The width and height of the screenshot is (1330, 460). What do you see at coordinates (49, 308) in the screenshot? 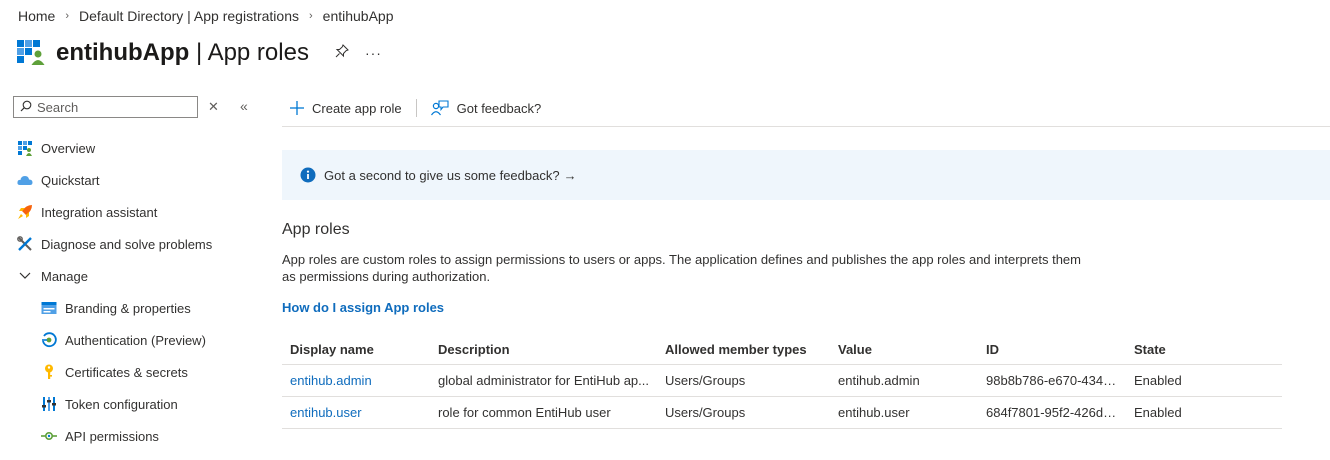
I see `branding-icon` at bounding box center [49, 308].